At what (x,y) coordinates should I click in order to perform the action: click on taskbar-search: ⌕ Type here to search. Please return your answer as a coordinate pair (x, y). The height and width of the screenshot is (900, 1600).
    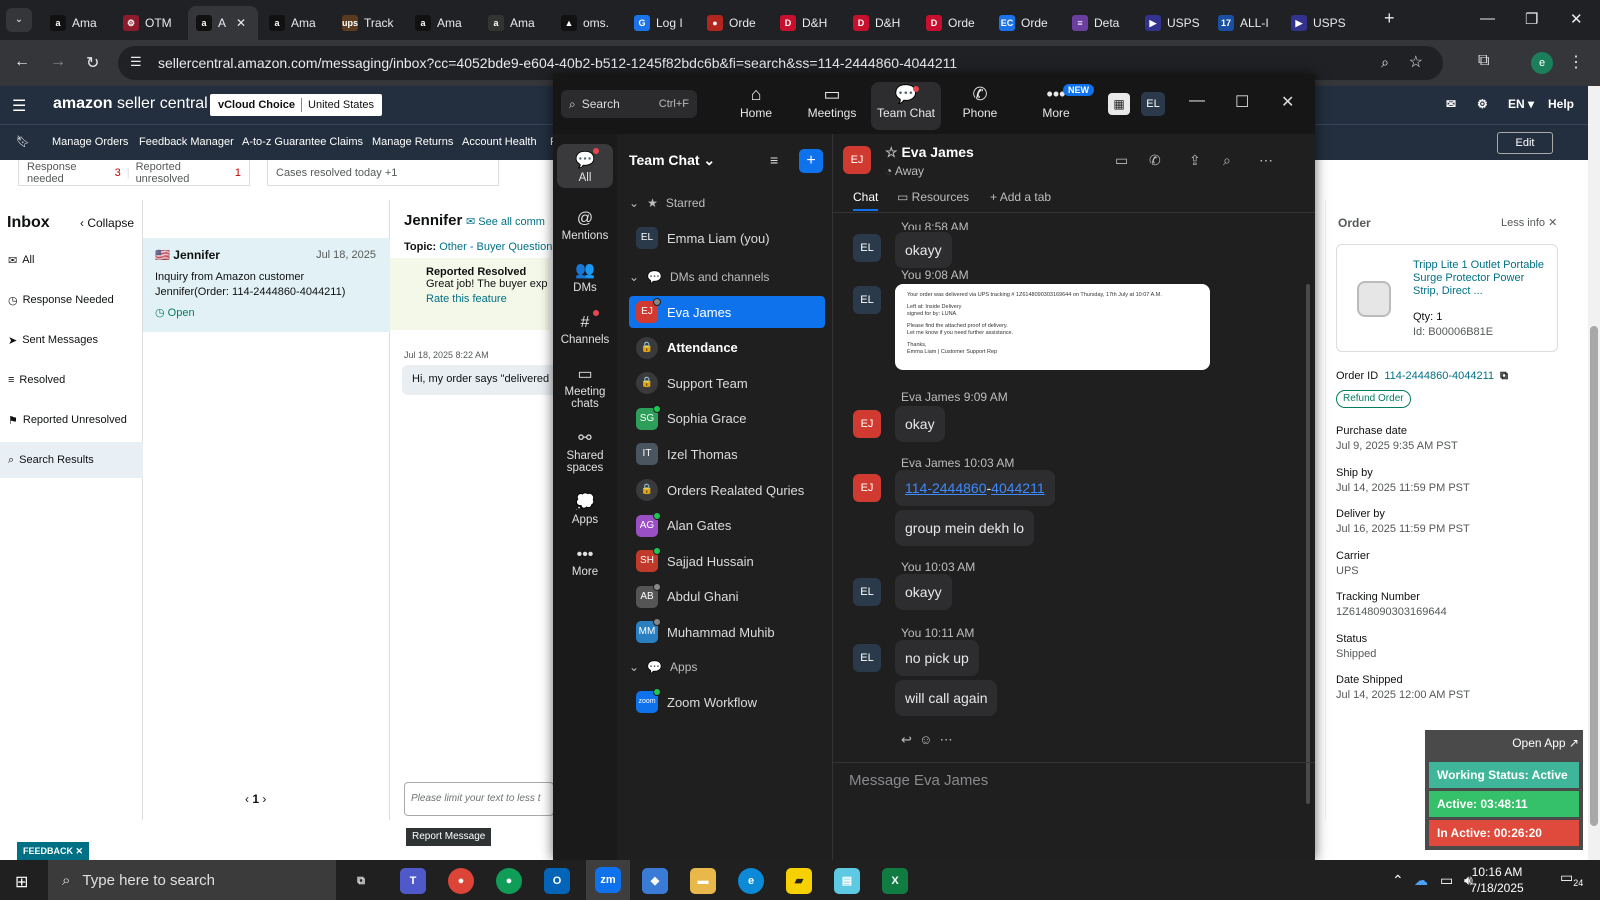
    Looking at the image, I should click on (192, 880).